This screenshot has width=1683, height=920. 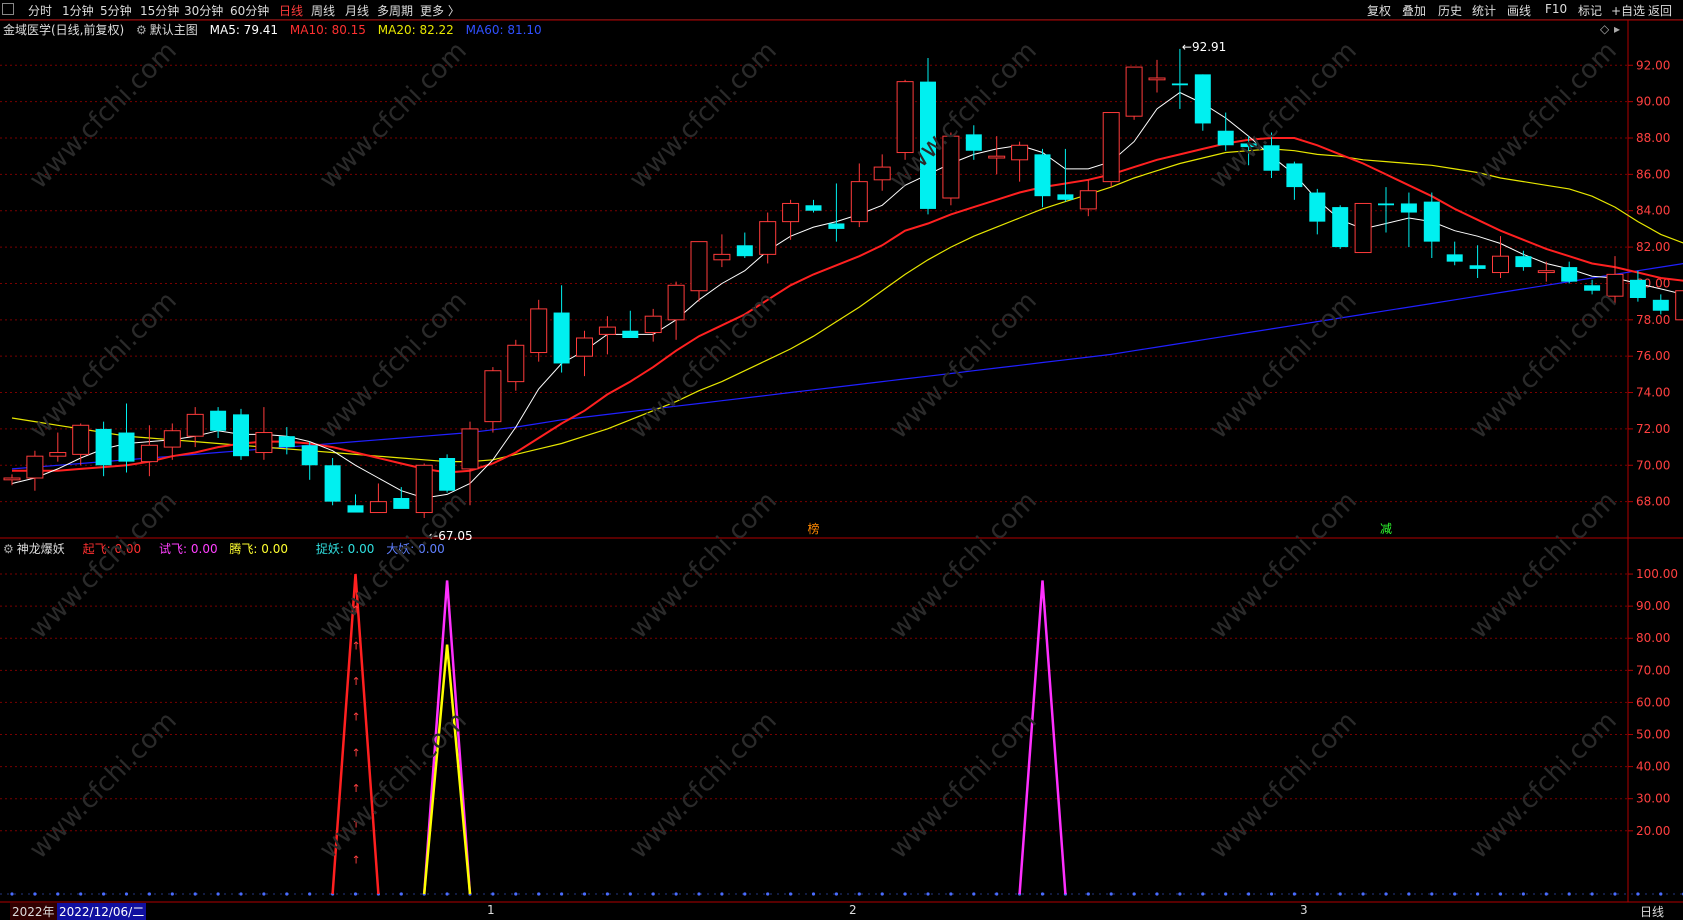 I want to click on indicator-tick-label: 20.00, so click(x=1653, y=831).